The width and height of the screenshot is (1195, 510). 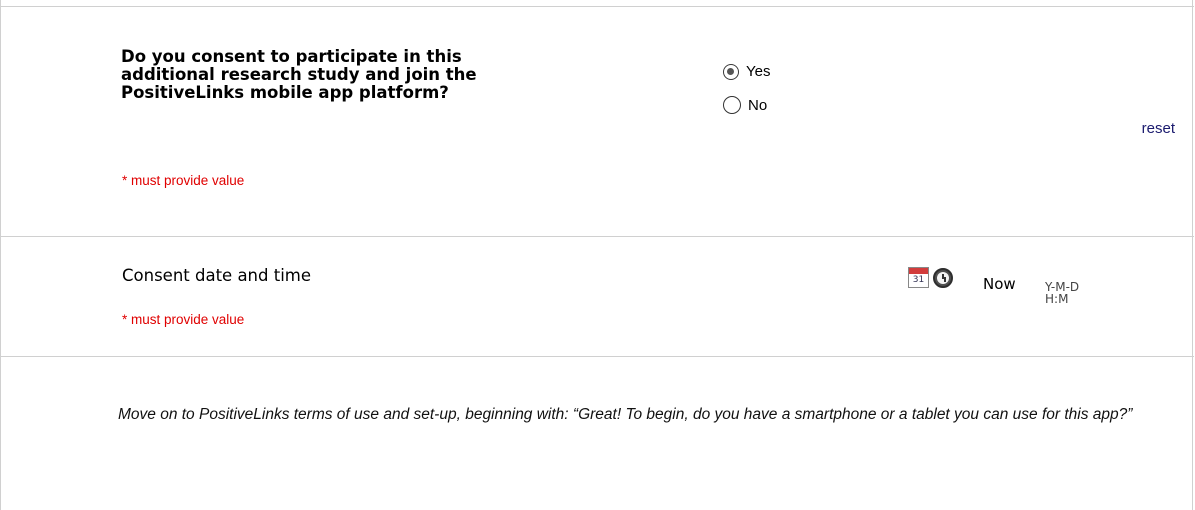 What do you see at coordinates (1070, 293) in the screenshot?
I see `datetime-format-hint: Y-M-D H:M` at bounding box center [1070, 293].